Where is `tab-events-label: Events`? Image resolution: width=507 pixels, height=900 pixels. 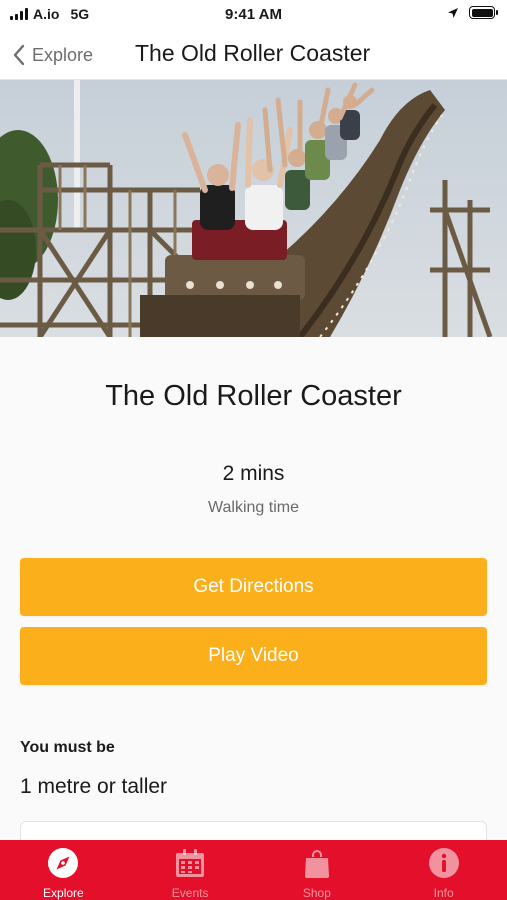
tab-events-label: Events is located at coordinates (190, 893).